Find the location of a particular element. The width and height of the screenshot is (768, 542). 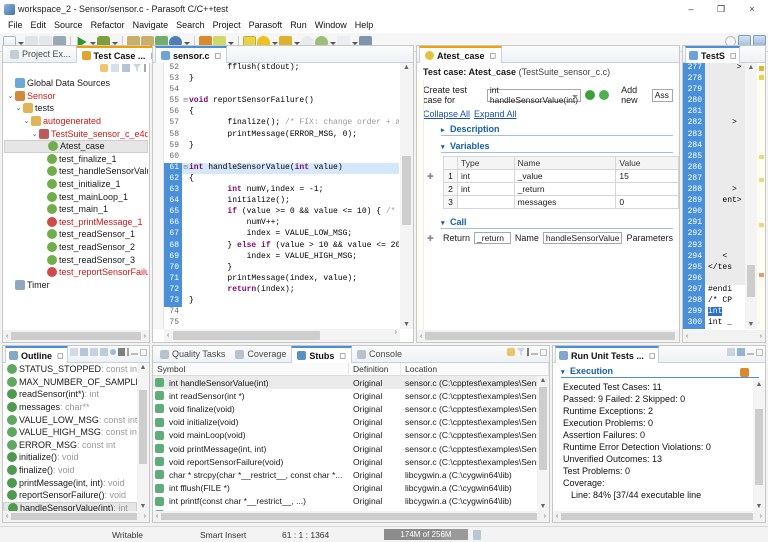

variables-row: 1 int _value 15 is located at coordinates (561, 176).